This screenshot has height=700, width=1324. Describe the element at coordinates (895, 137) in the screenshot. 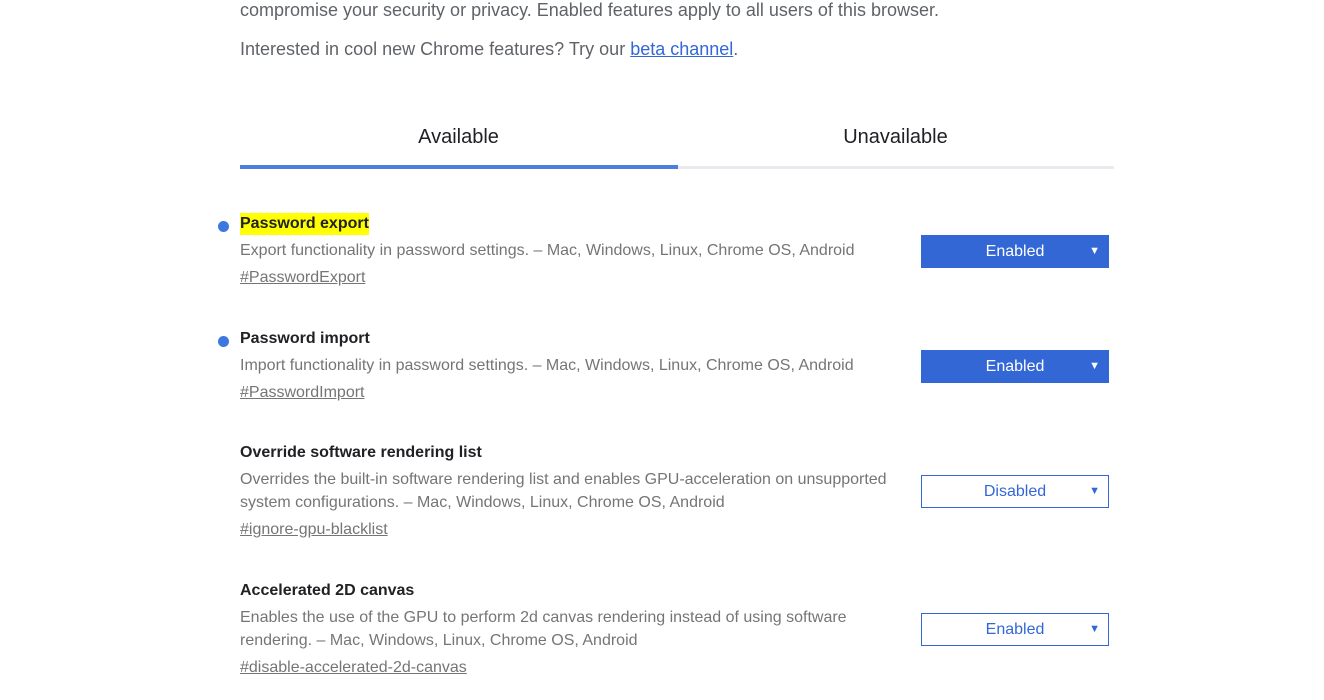

I see `tab-unavailable: Unavailable` at that location.